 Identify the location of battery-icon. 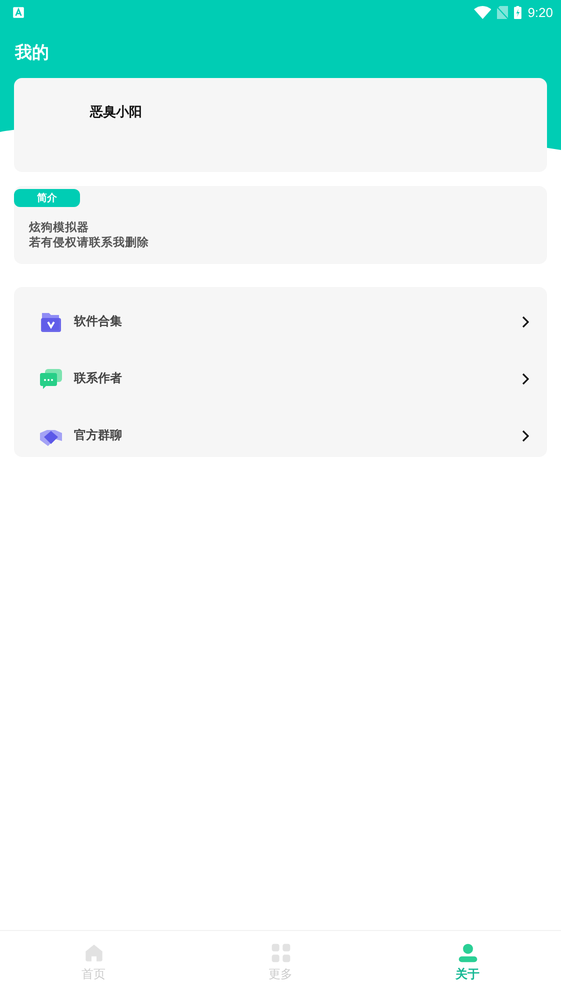
(518, 12).